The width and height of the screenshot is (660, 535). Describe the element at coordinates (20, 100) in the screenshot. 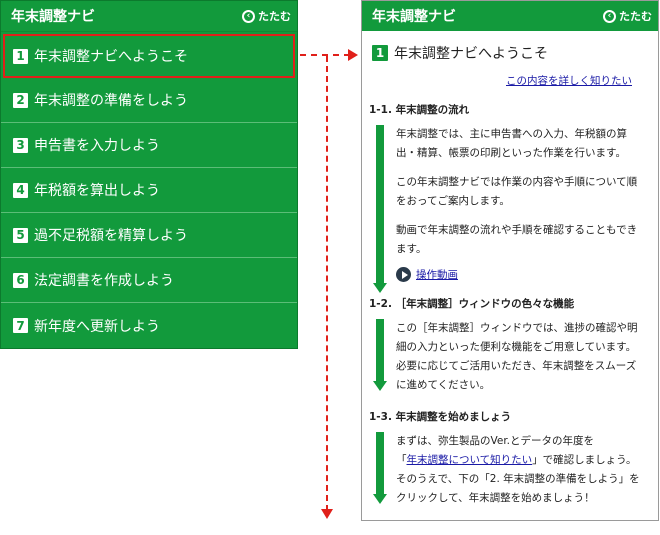

I see `step-number-badge: 2` at that location.